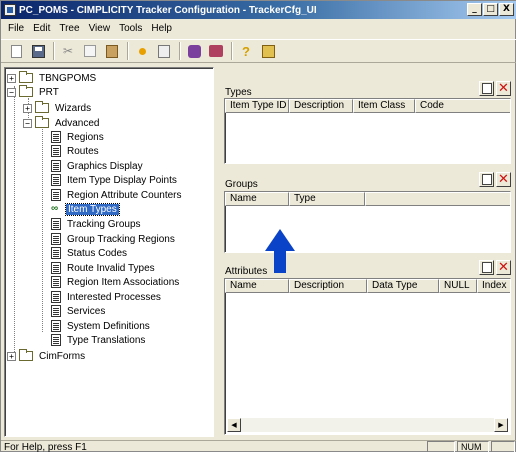 The width and height of the screenshot is (516, 452). What do you see at coordinates (52, 78) in the screenshot?
I see `tree-node-tbngpoms: + TBNGPOMS` at bounding box center [52, 78].